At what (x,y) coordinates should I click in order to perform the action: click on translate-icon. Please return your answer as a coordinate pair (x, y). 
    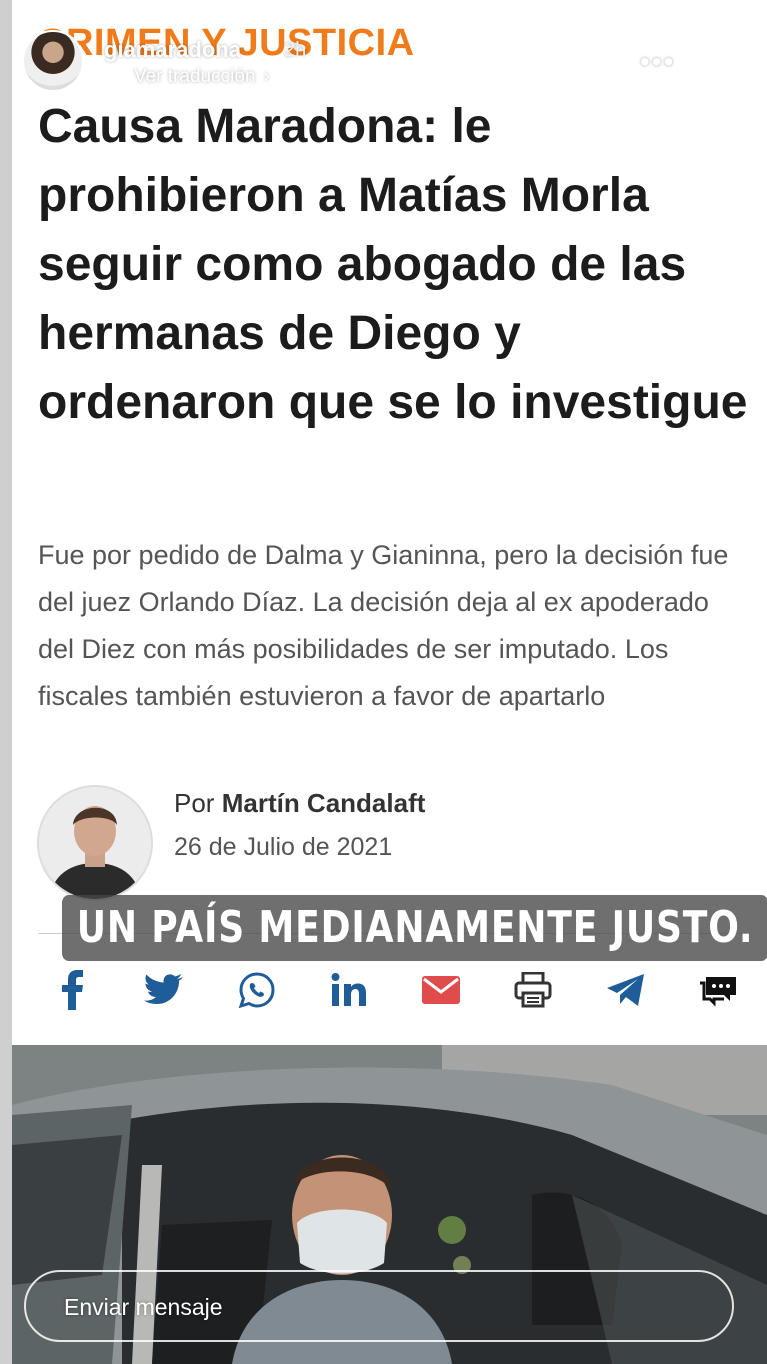
    Looking at the image, I should click on (117, 77).